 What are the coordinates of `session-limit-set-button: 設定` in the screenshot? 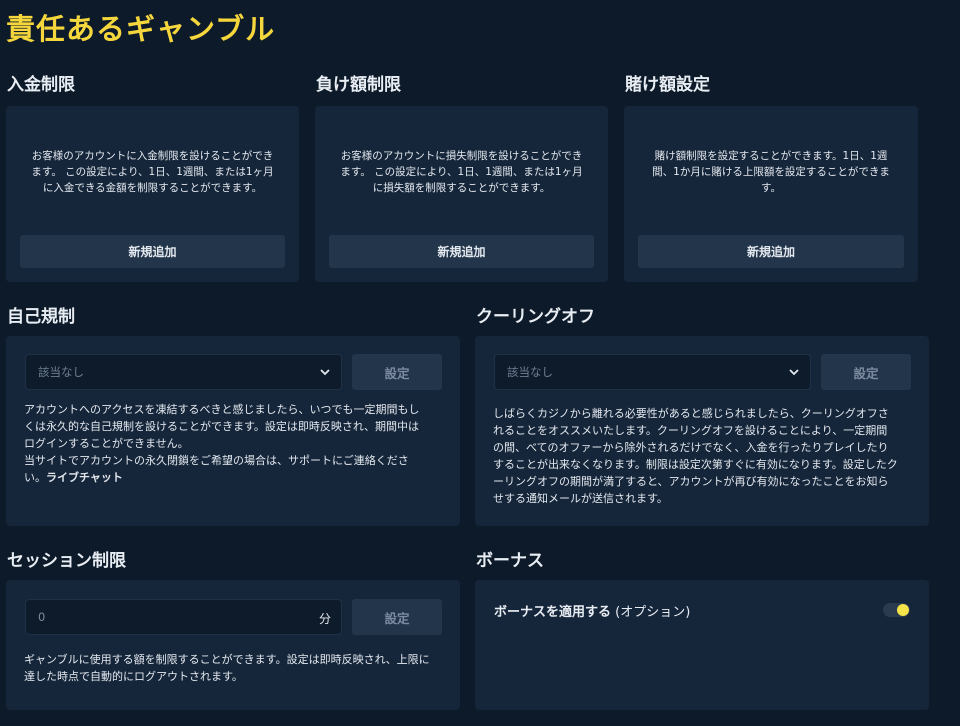 It's located at (397, 617).